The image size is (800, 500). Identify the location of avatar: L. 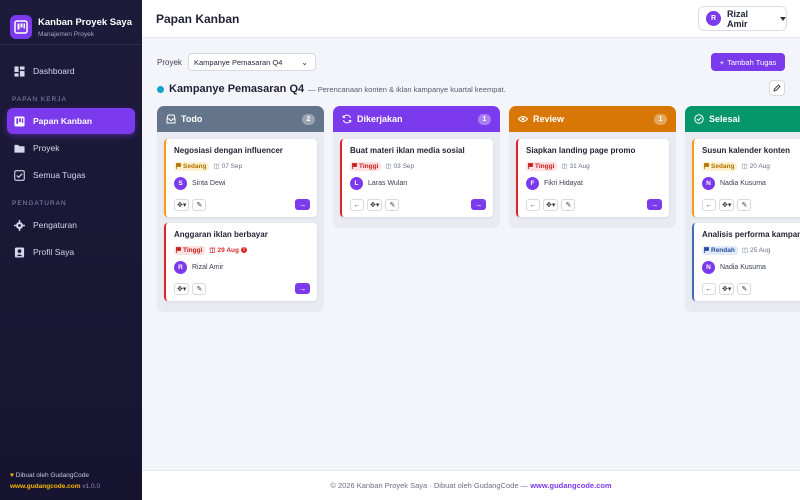
(356, 183).